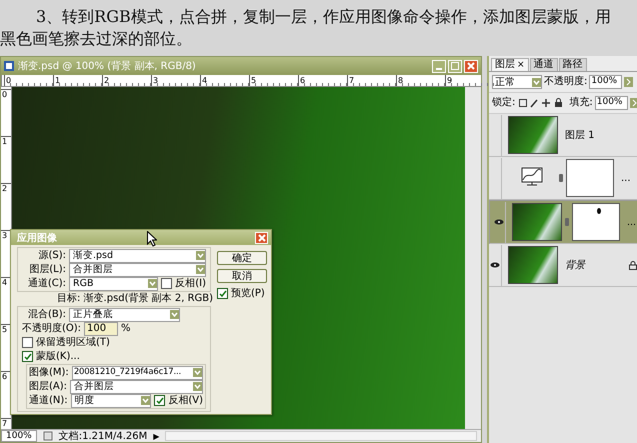 This screenshot has height=443, width=637. Describe the element at coordinates (242, 258) in the screenshot. I see `ok-button: 确定` at that location.